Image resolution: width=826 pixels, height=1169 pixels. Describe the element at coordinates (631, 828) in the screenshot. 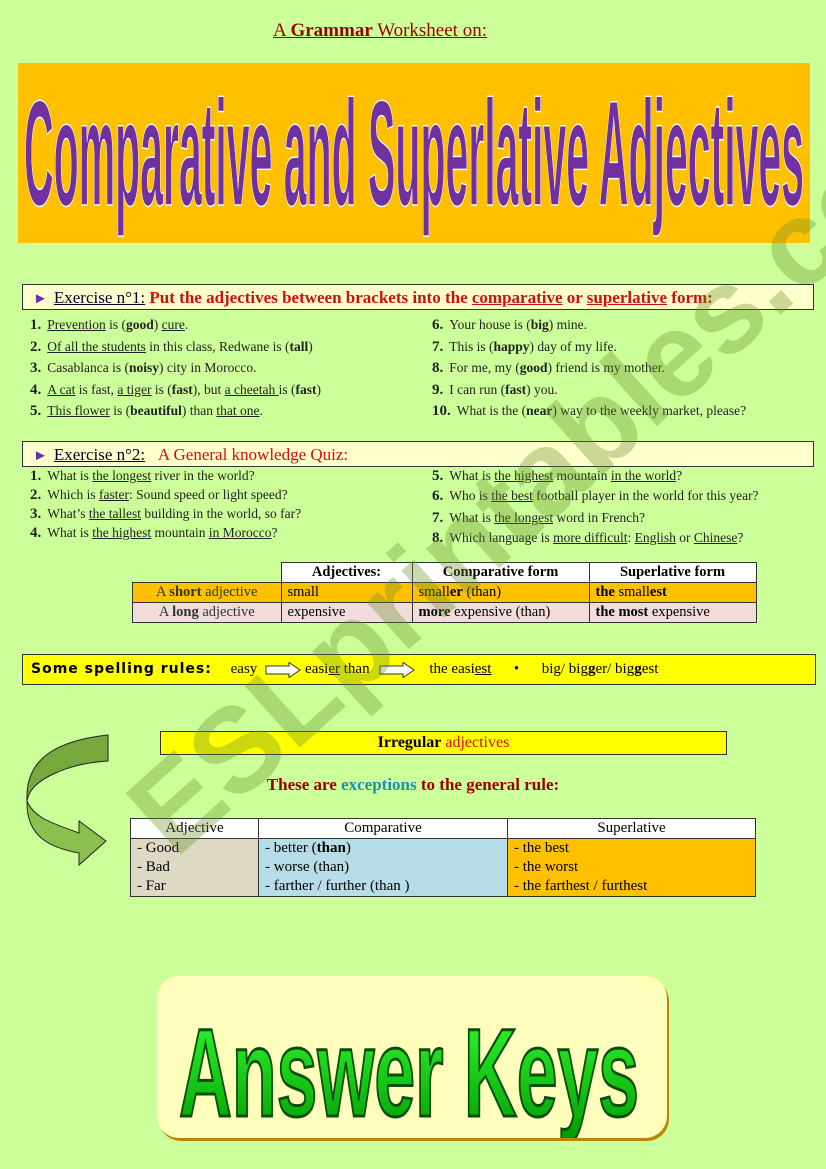

I see `header-superlative: Superlative` at that location.